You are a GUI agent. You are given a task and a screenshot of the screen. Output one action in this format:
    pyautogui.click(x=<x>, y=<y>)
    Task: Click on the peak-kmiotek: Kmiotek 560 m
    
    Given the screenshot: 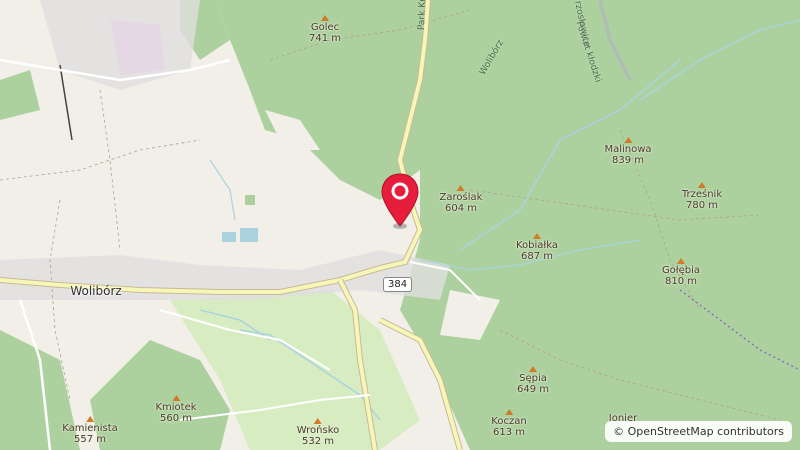 What is the action you would take?
    pyautogui.click(x=176, y=409)
    